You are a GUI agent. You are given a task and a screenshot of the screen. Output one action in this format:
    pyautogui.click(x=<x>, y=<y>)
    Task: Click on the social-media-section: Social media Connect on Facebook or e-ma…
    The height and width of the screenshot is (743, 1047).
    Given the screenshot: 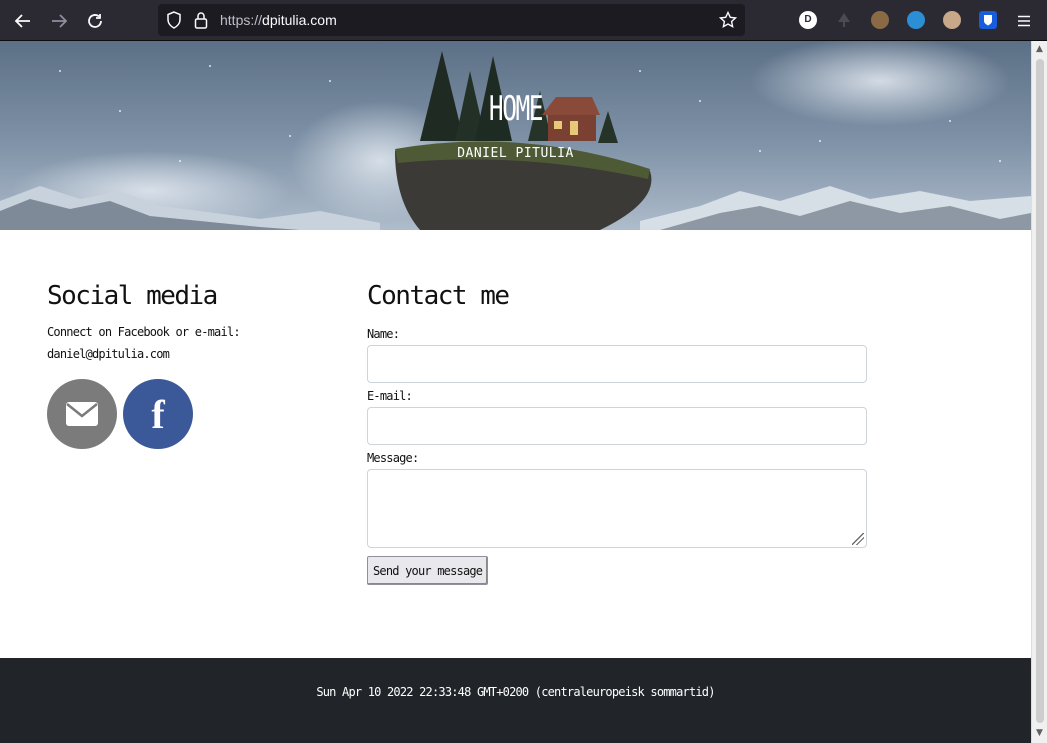 What is the action you would take?
    pyautogui.click(x=197, y=365)
    